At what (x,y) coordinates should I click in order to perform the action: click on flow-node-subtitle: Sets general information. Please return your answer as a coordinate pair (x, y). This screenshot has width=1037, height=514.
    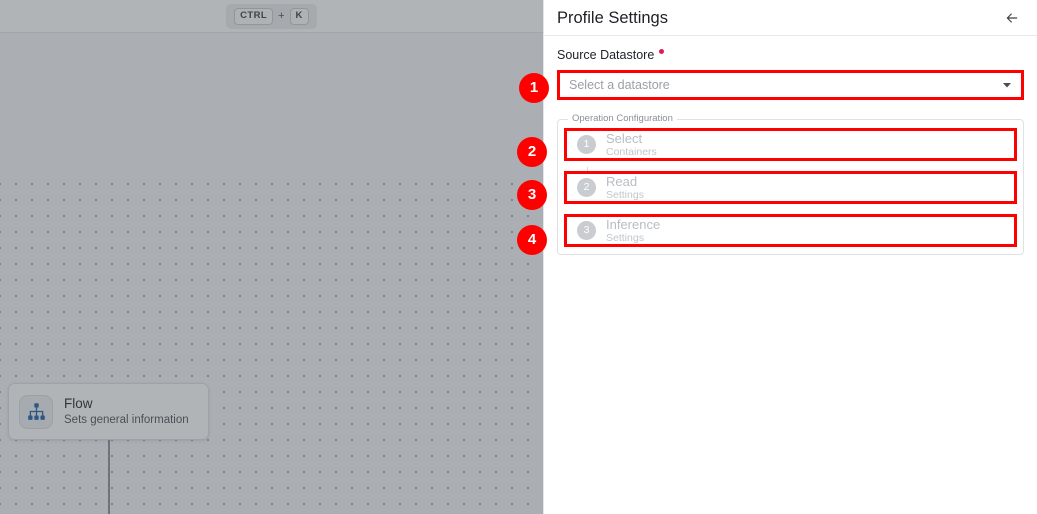
    Looking at the image, I should click on (126, 420).